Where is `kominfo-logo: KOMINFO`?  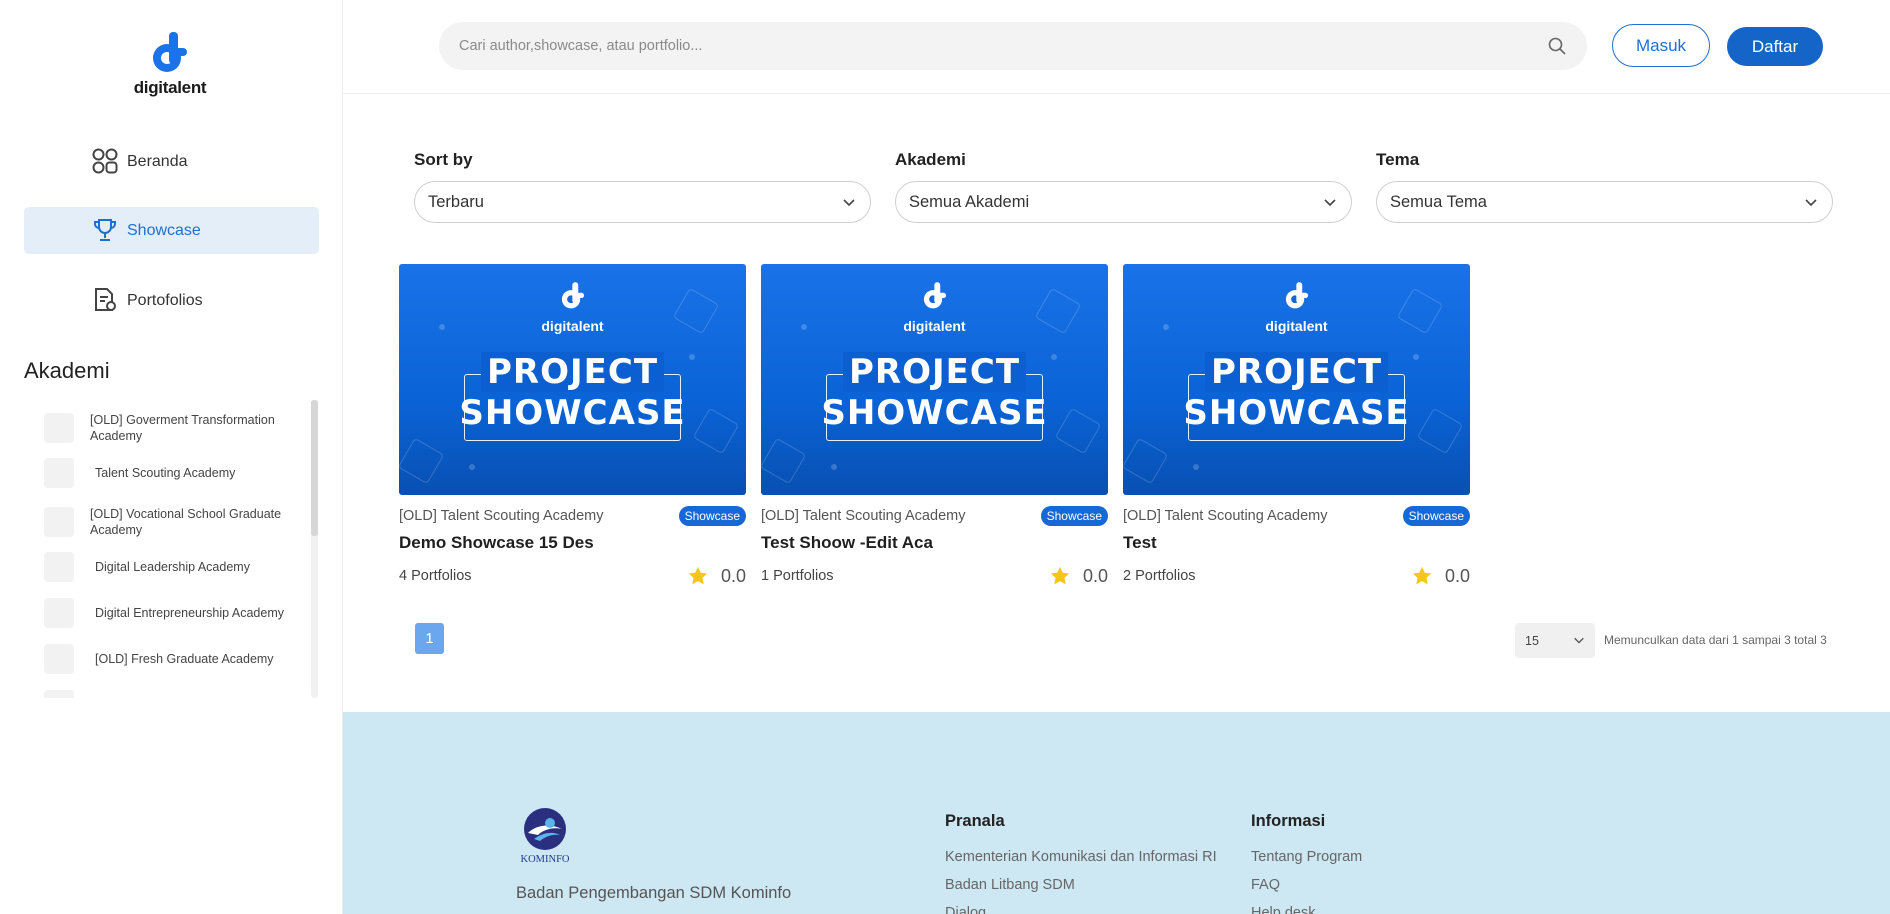
kominfo-logo: KOMINFO is located at coordinates (545, 836).